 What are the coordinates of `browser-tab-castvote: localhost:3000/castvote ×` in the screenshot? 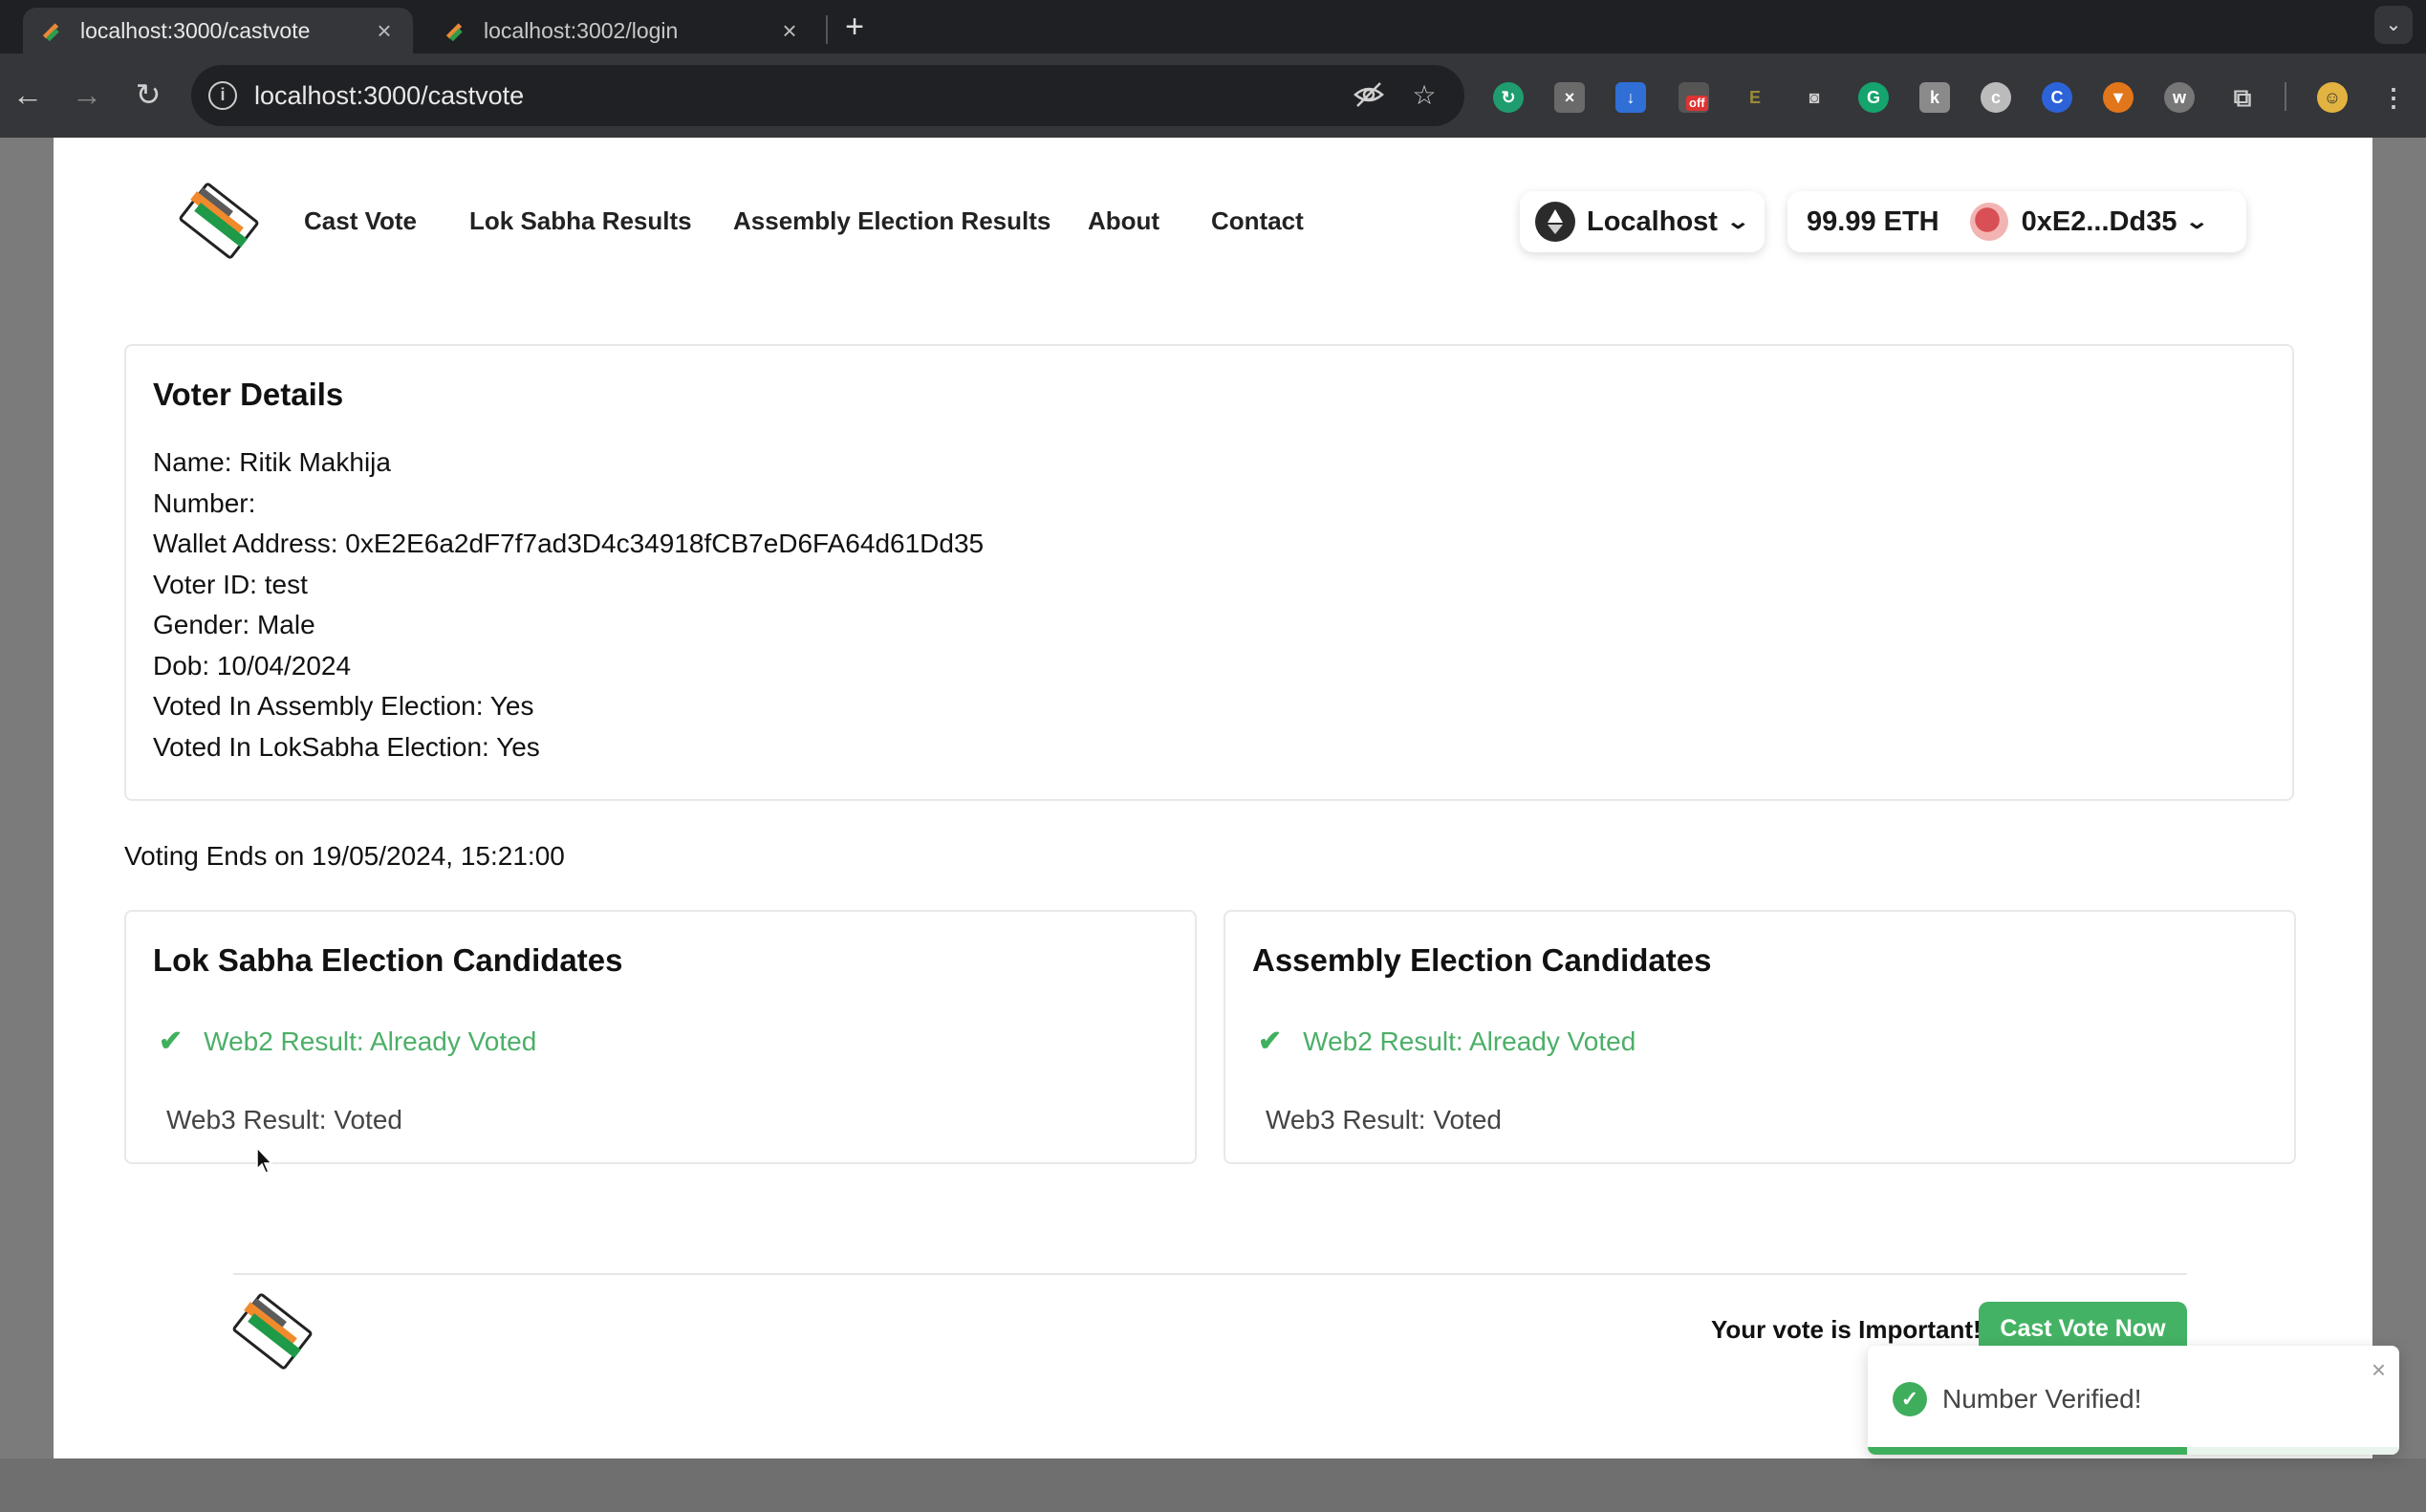 It's located at (218, 31).